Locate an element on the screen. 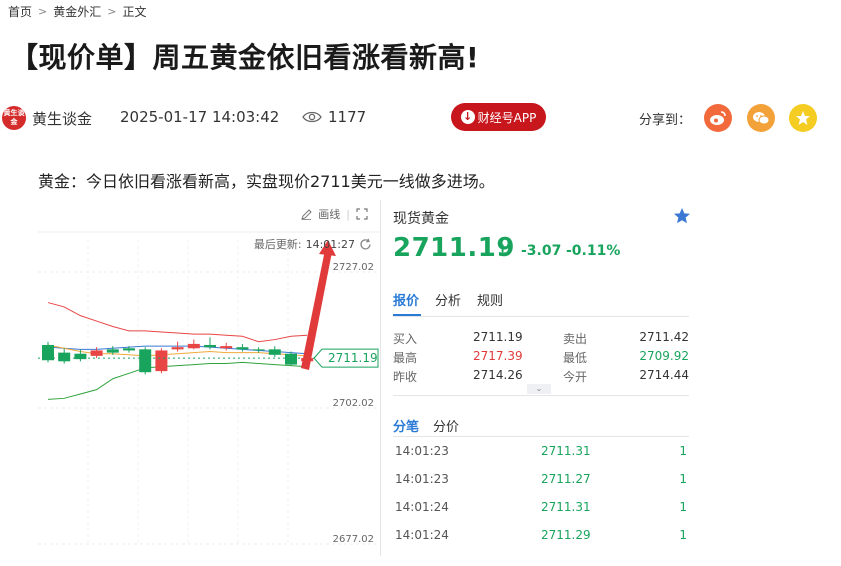  y-tick-label: 2677.02 is located at coordinates (353, 539).